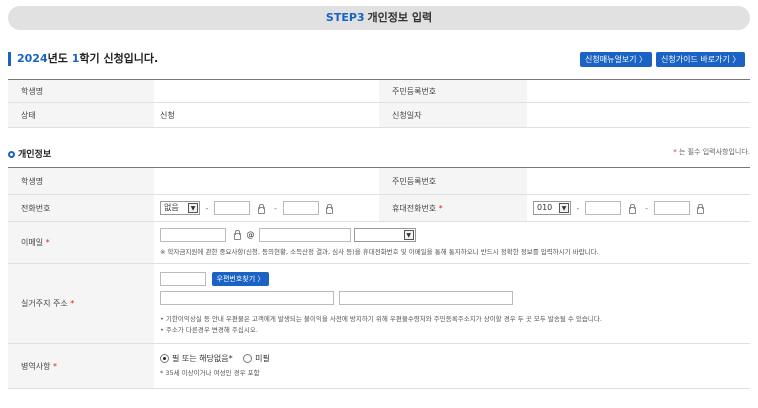 Image resolution: width=758 pixels, height=408 pixels. Describe the element at coordinates (638, 115) in the screenshot. I see `summary-apply-date-value` at that location.